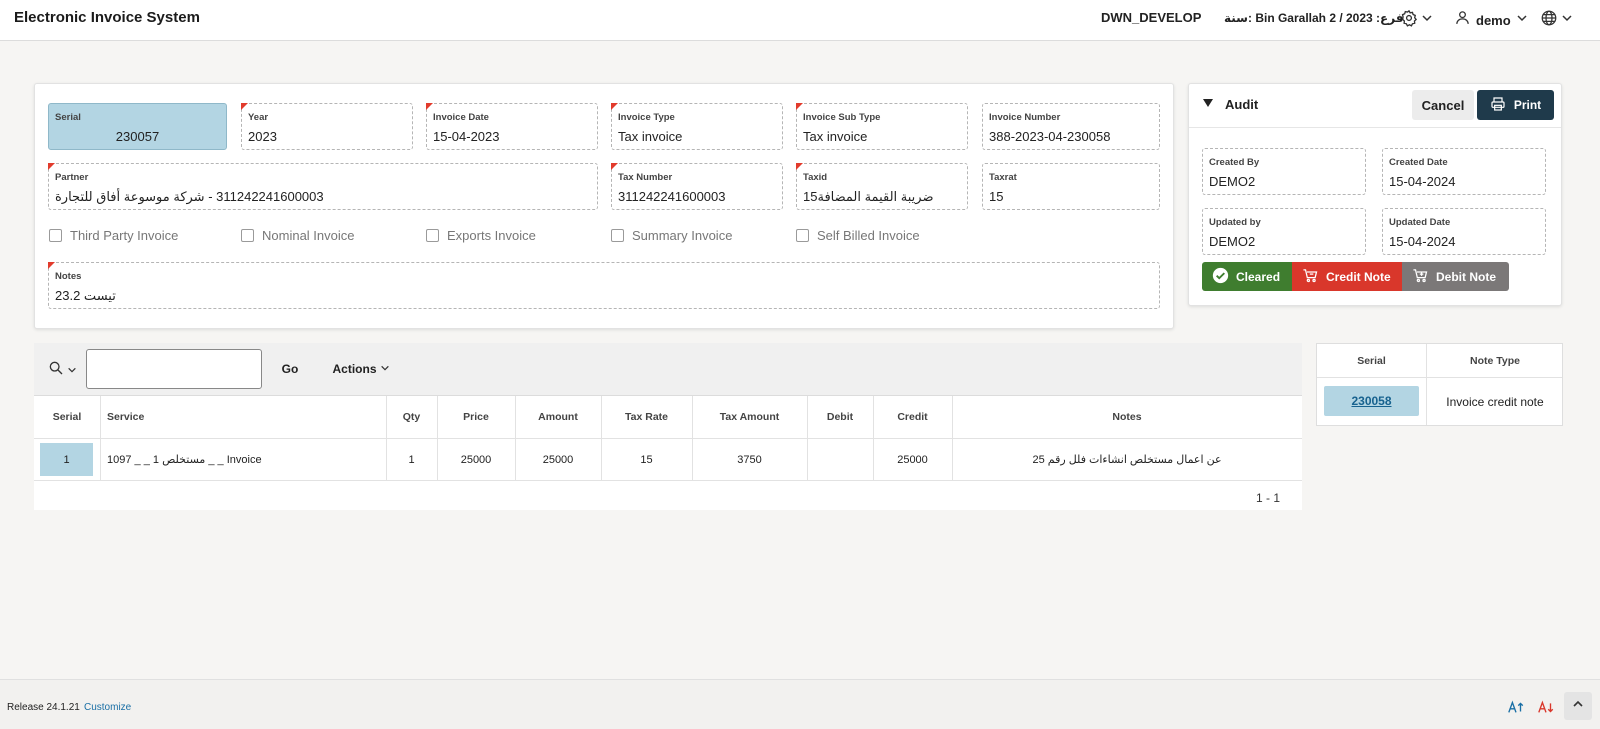 Image resolution: width=1600 pixels, height=729 pixels. What do you see at coordinates (996, 196) in the screenshot?
I see `taxrat-value: 15` at bounding box center [996, 196].